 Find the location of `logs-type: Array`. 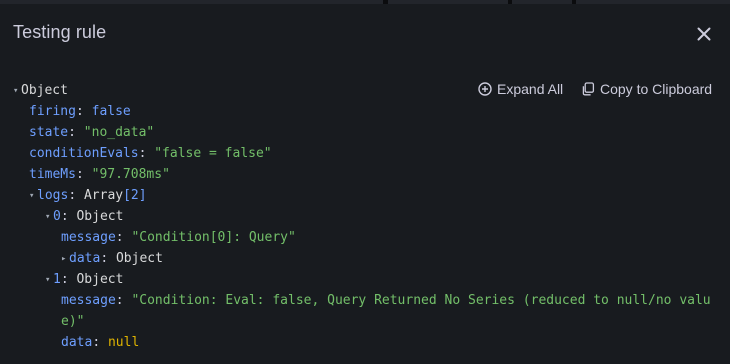

logs-type: Array is located at coordinates (103, 195).